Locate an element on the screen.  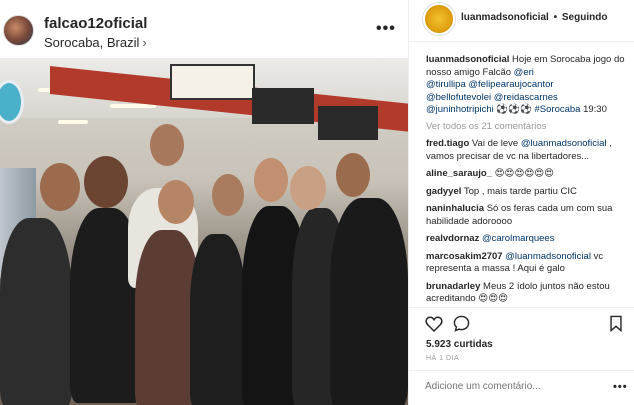
comment-text: 😍😍😍😍😍😍 is located at coordinates (523, 173).